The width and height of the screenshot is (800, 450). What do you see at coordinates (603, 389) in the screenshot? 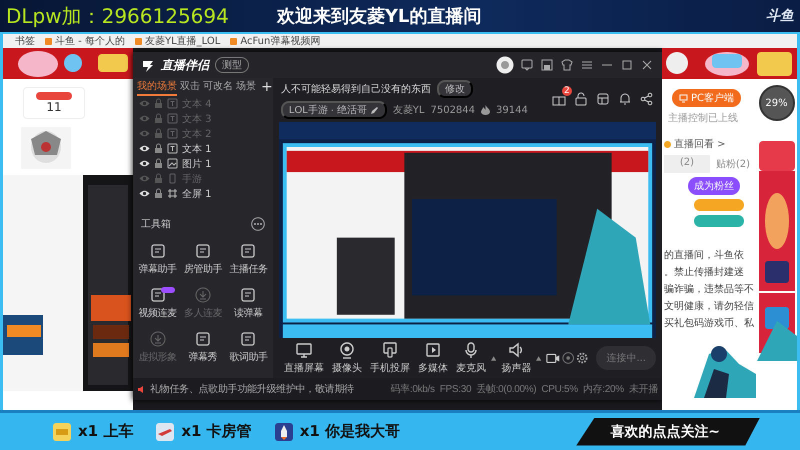
I see `status-text: 内存:20%` at bounding box center [603, 389].